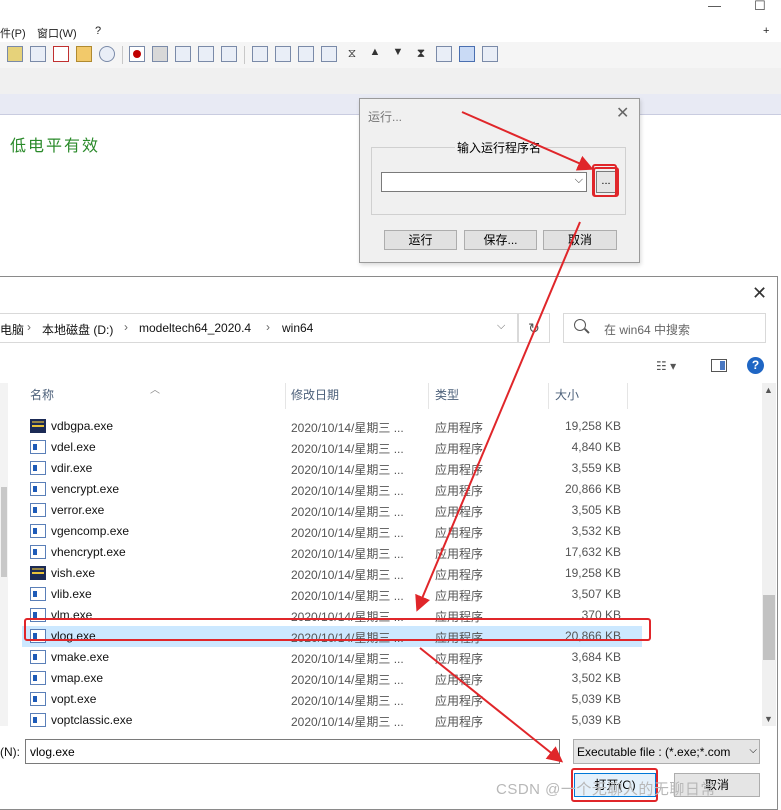 This screenshot has width=781, height=810. I want to click on arrow-to-vlog, so click(498, 416).